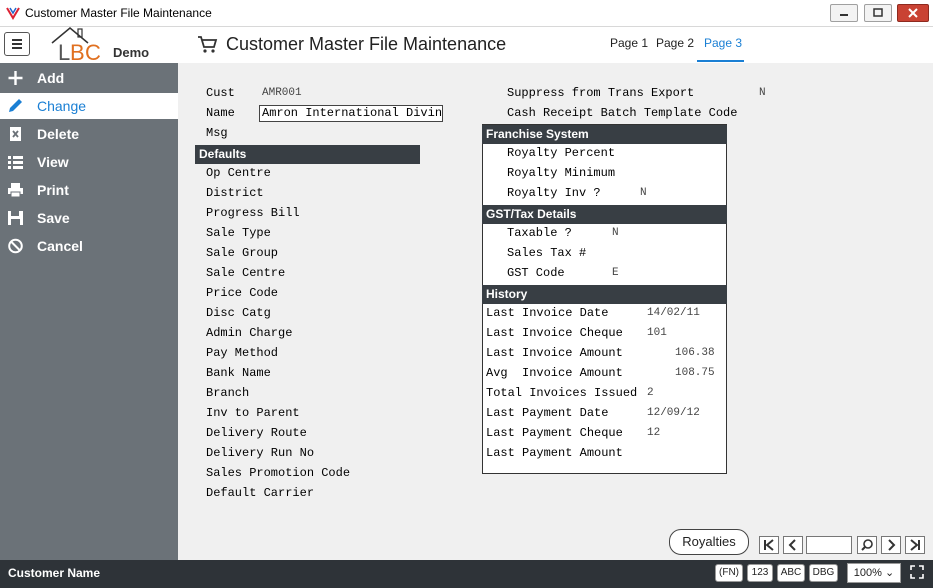 The image size is (933, 588). Describe the element at coordinates (256, 433) in the screenshot. I see `field-label: Delivery Route` at that location.